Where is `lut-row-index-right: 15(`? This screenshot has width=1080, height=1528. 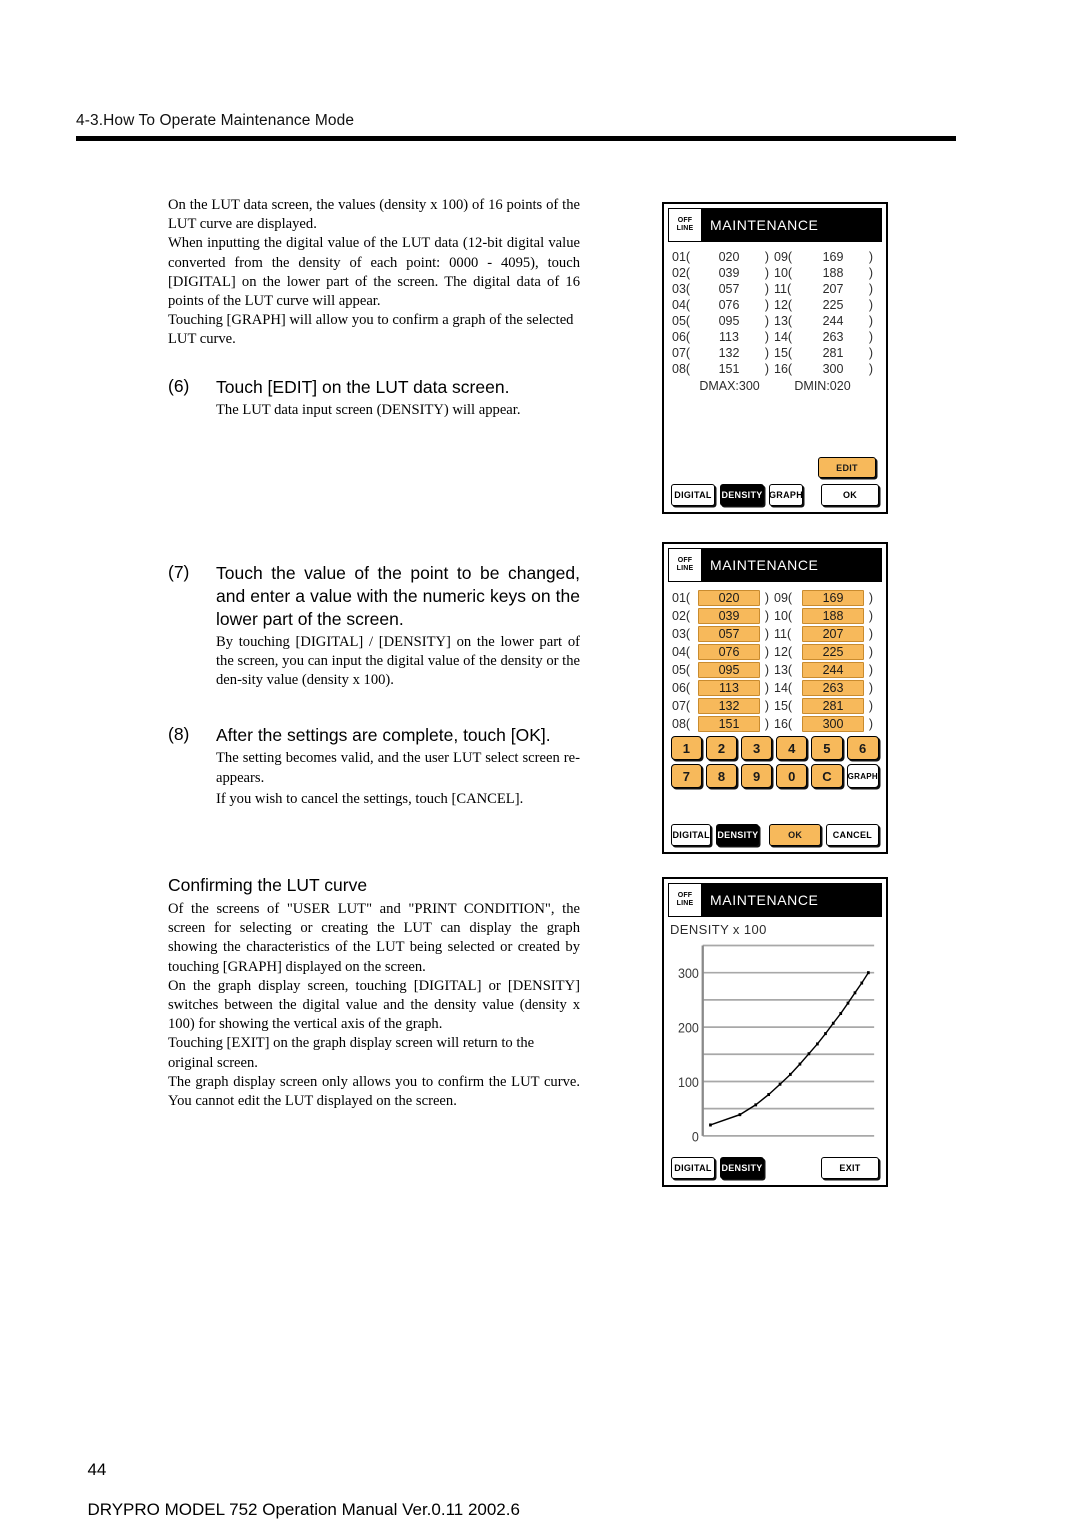 lut-row-index-right: 15( is located at coordinates (783, 353).